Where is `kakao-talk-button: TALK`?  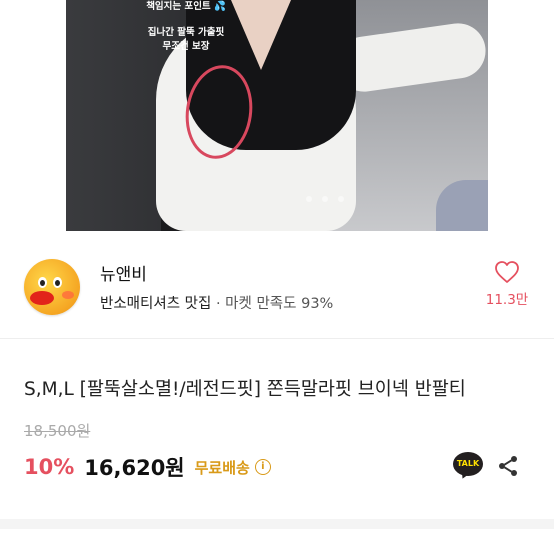 kakao-talk-button: TALK is located at coordinates (468, 466).